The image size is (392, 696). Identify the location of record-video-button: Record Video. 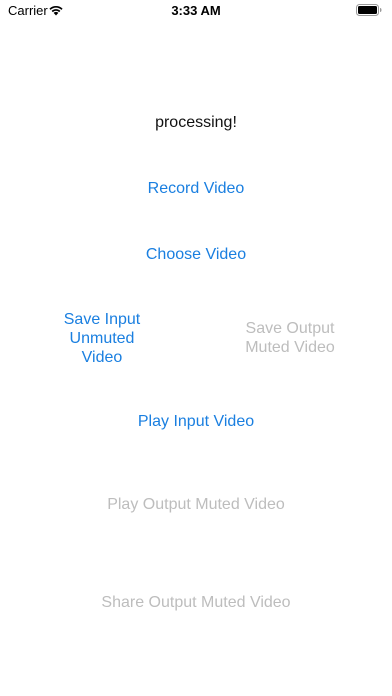
(196, 188).